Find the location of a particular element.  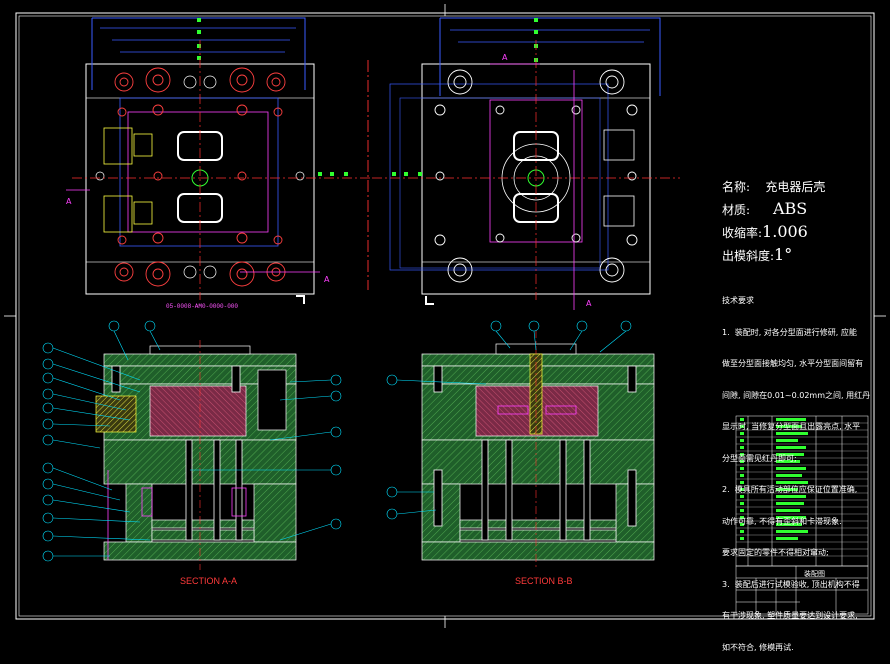

tech-req-line: 间隙, 间隙在0.01~0.02mm之间, 用红丹 is located at coordinates (796, 395).